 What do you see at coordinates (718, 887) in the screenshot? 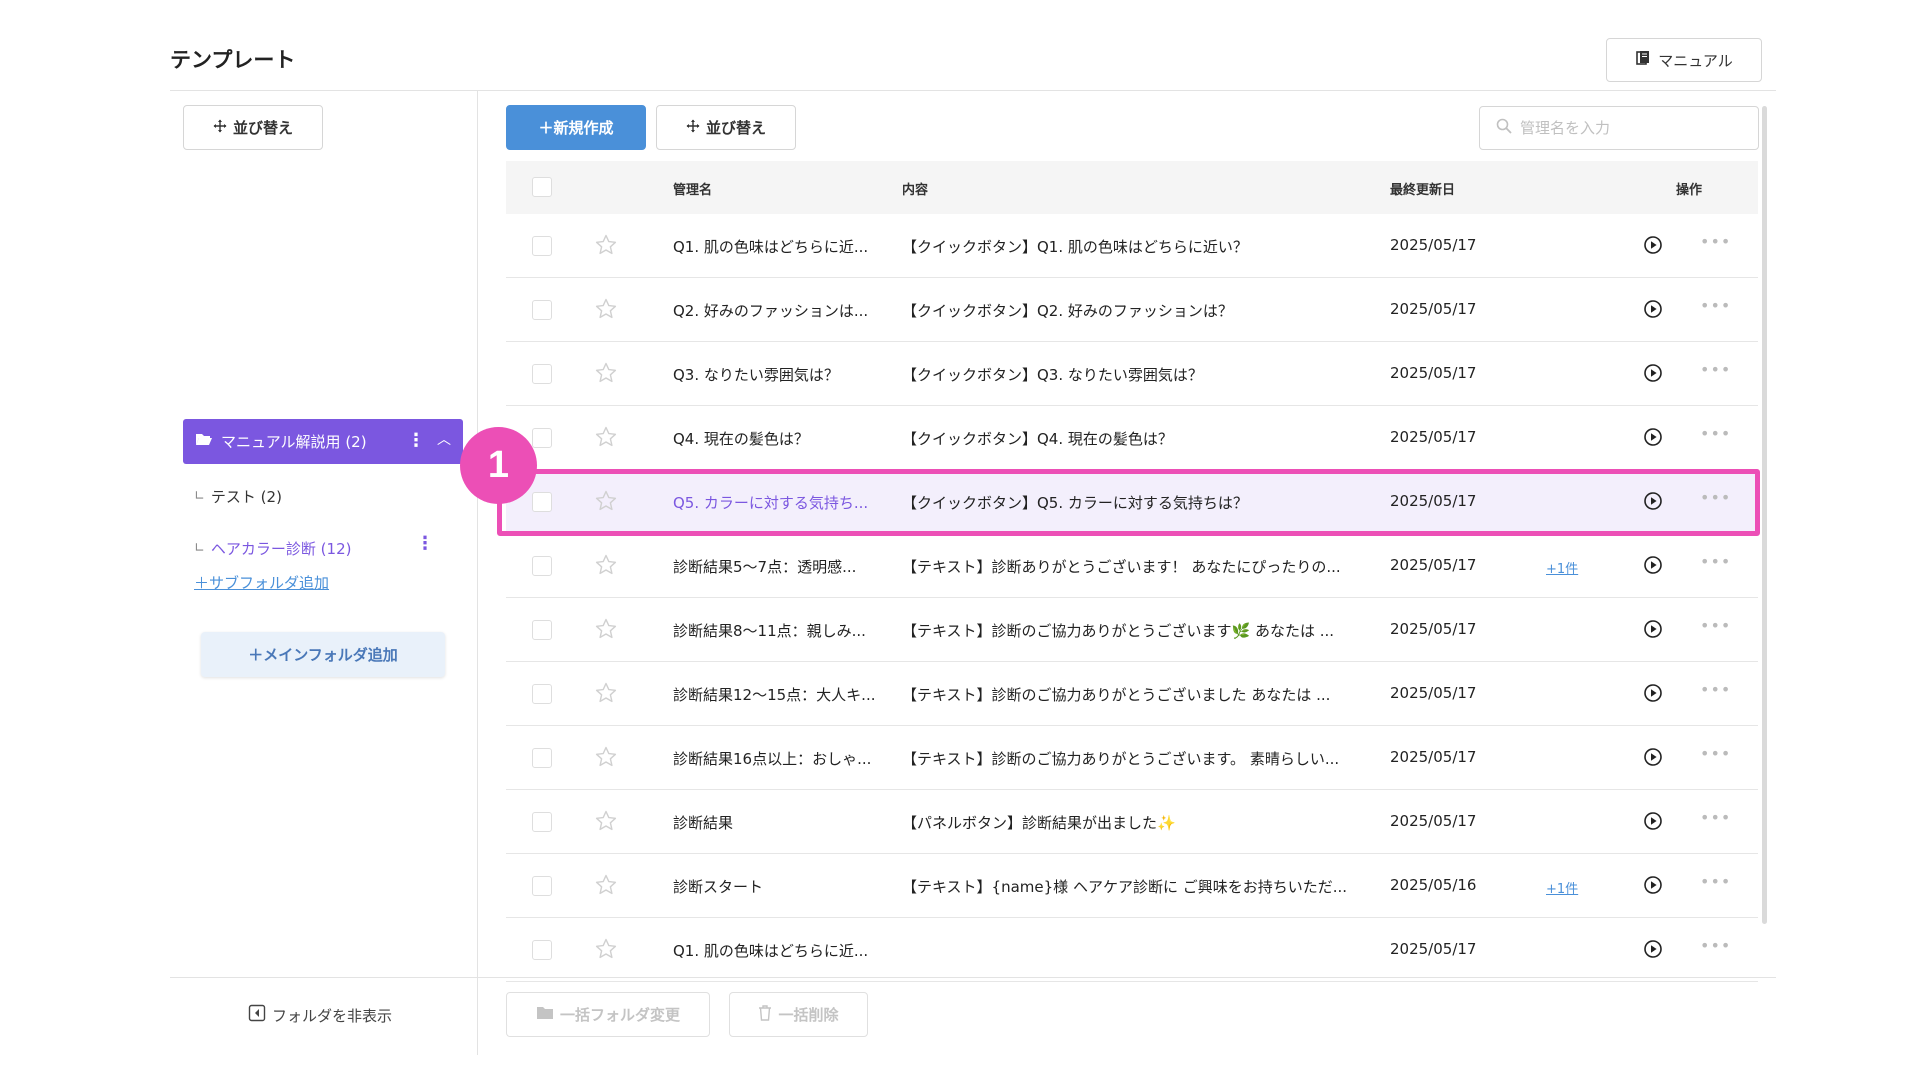
I see `row-name: 診断スタート` at bounding box center [718, 887].